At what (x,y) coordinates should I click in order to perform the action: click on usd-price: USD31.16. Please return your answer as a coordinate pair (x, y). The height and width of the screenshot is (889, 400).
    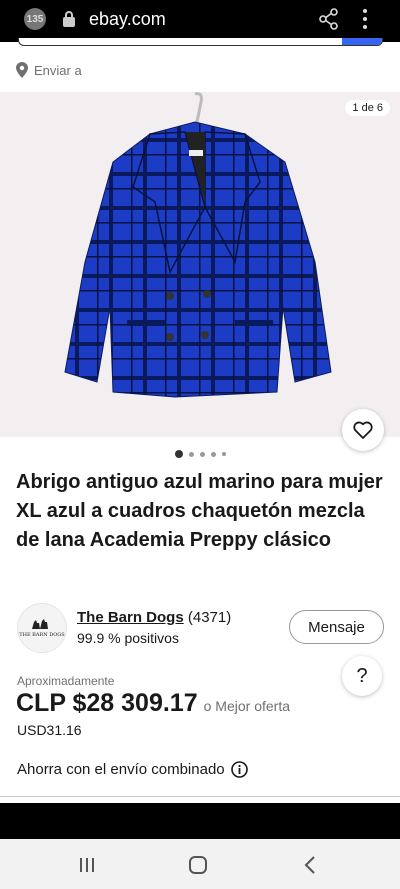
    Looking at the image, I should click on (49, 730).